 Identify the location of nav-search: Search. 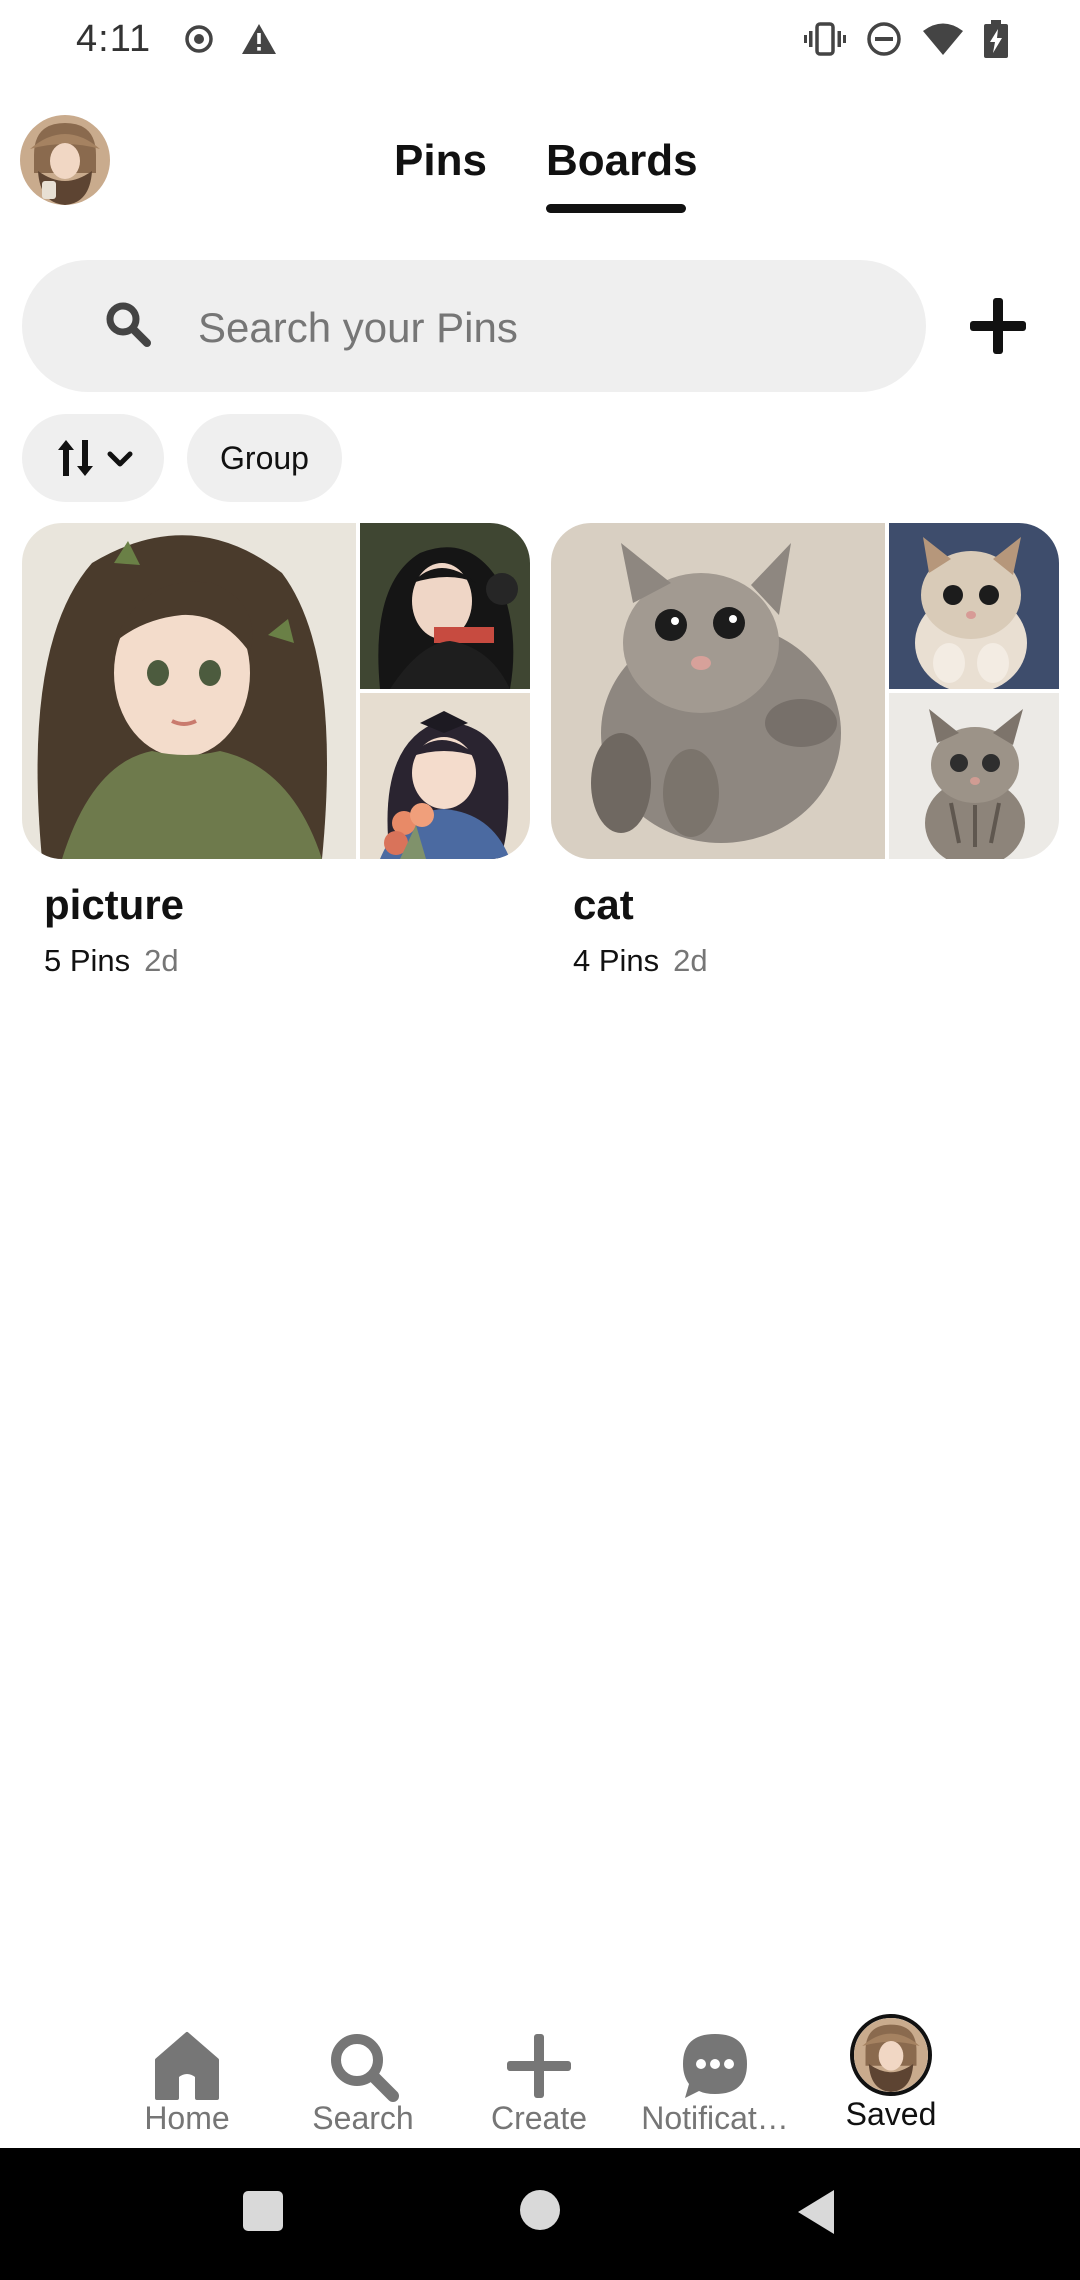
(363, 2074).